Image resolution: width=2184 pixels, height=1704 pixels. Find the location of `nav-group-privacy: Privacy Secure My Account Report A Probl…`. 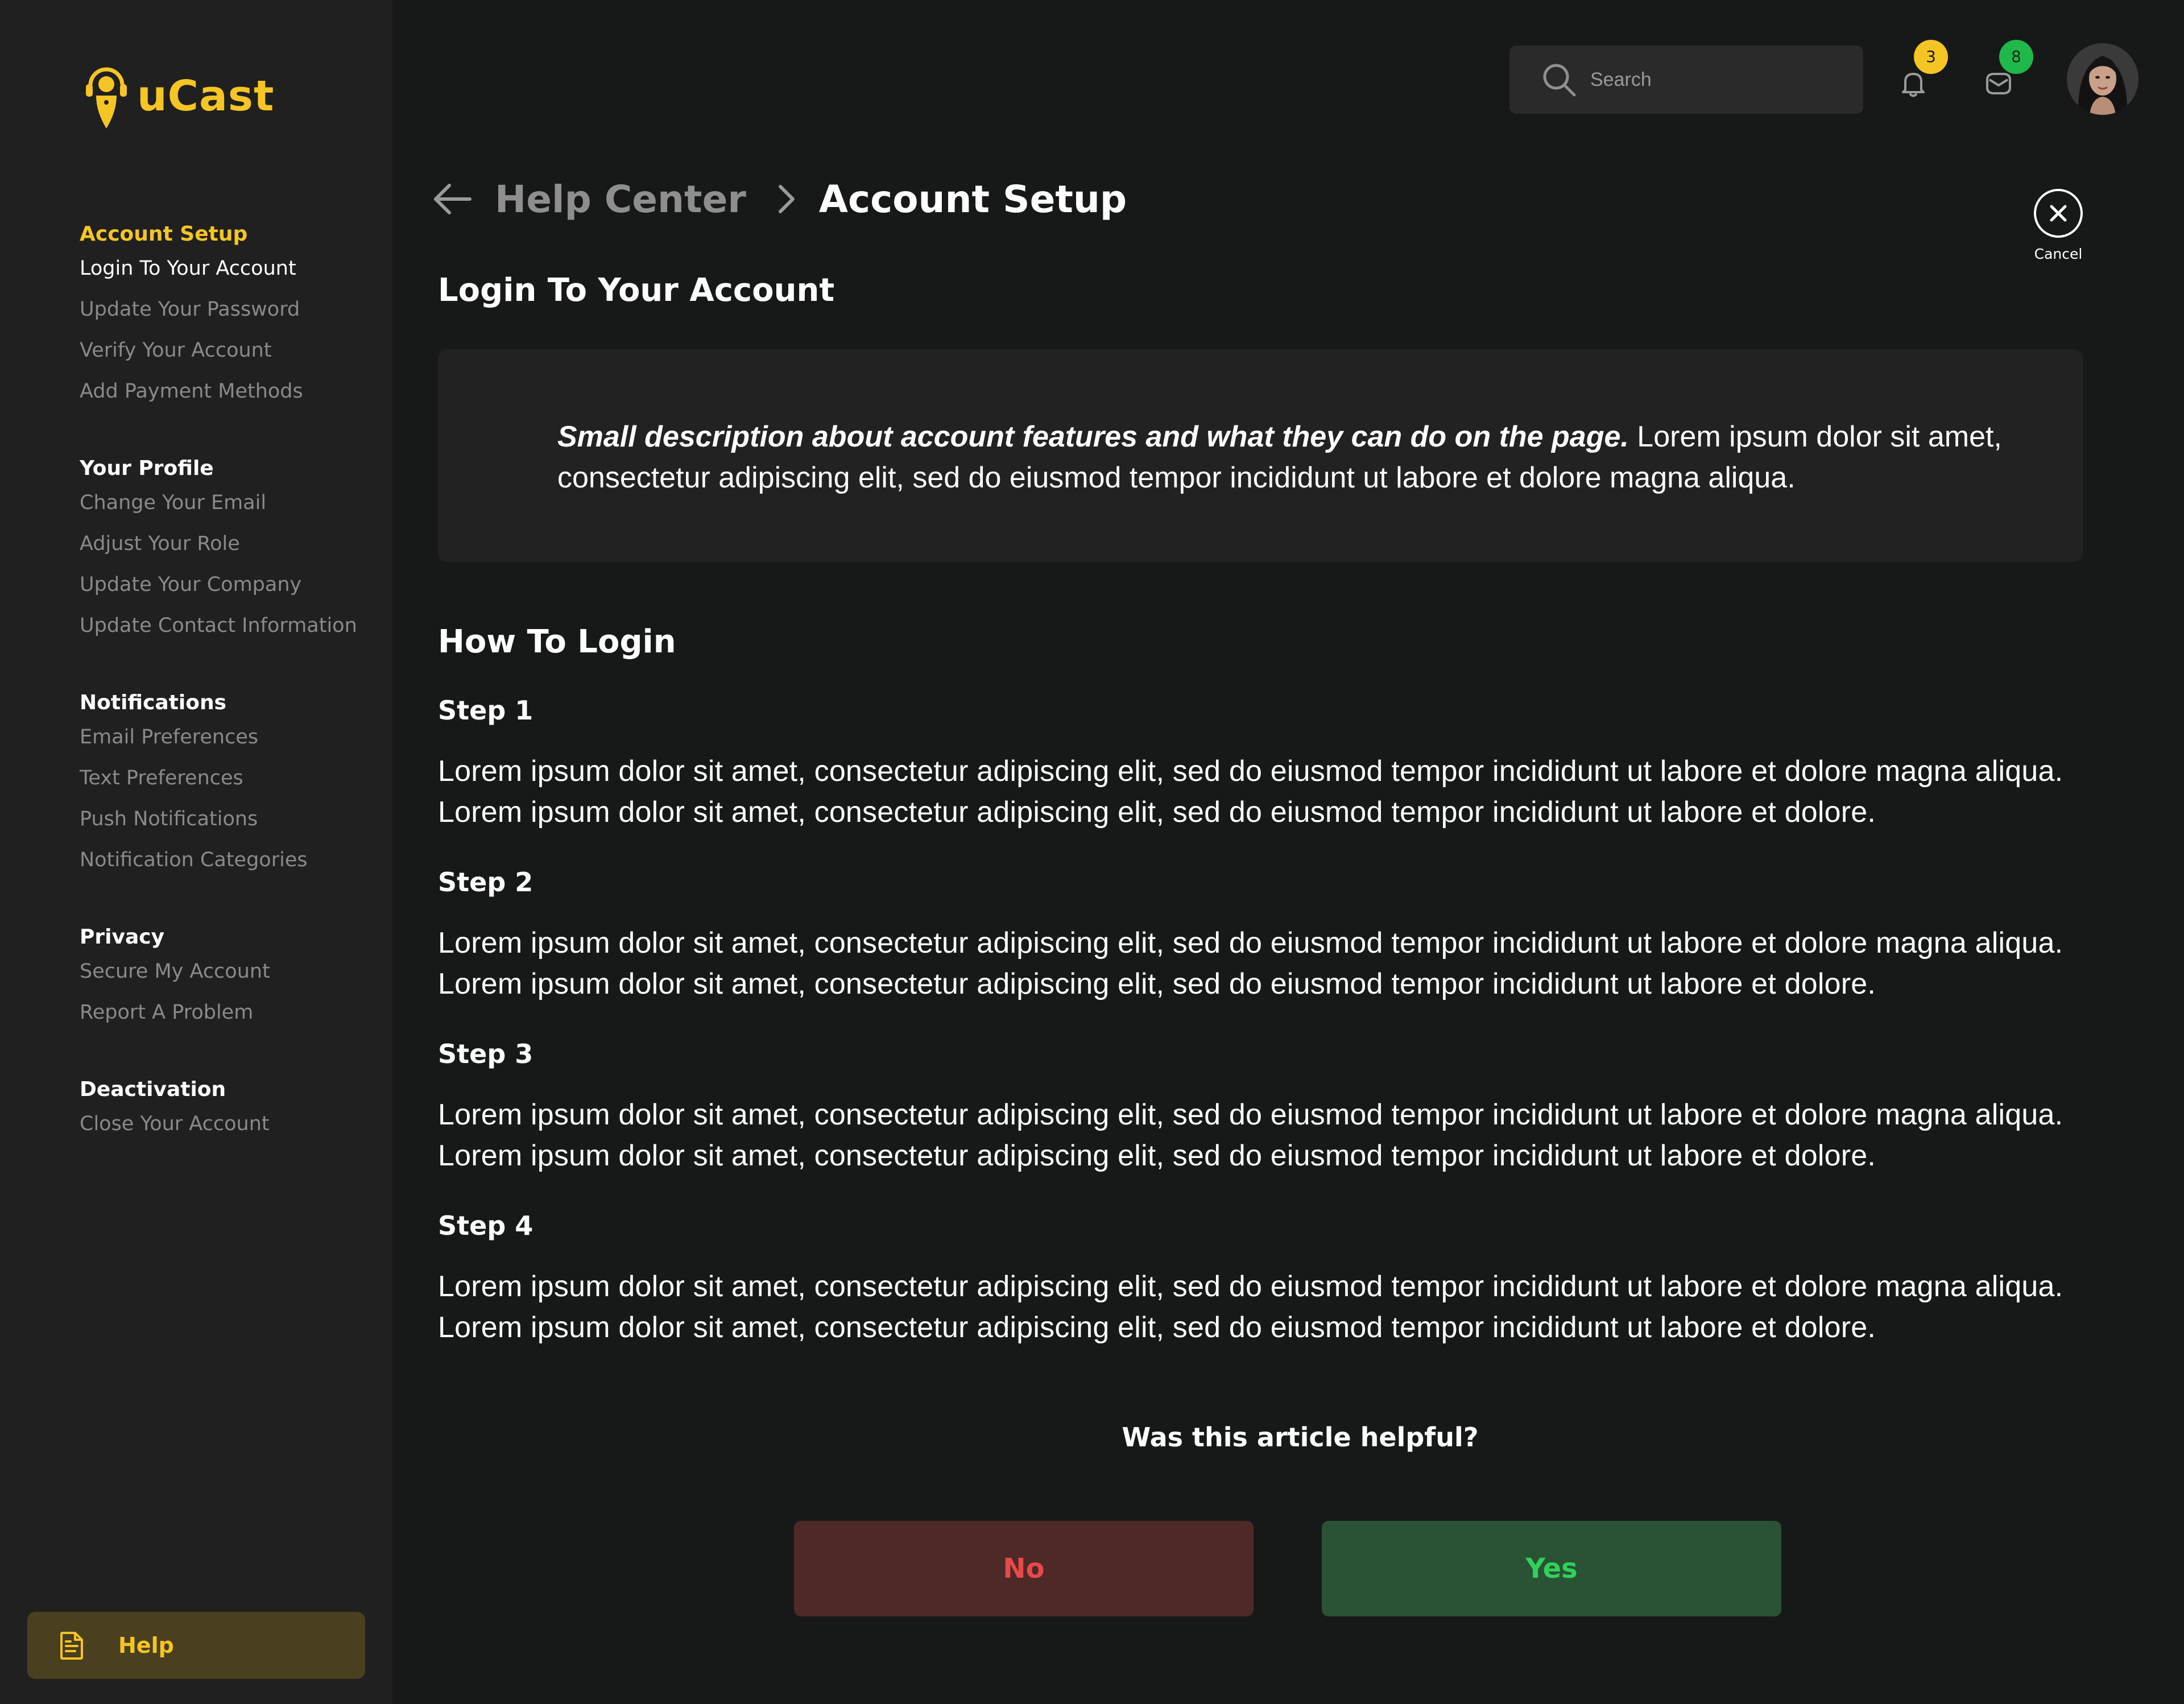

nav-group-privacy: Privacy Secure My Account Report A Probl… is located at coordinates (233, 982).